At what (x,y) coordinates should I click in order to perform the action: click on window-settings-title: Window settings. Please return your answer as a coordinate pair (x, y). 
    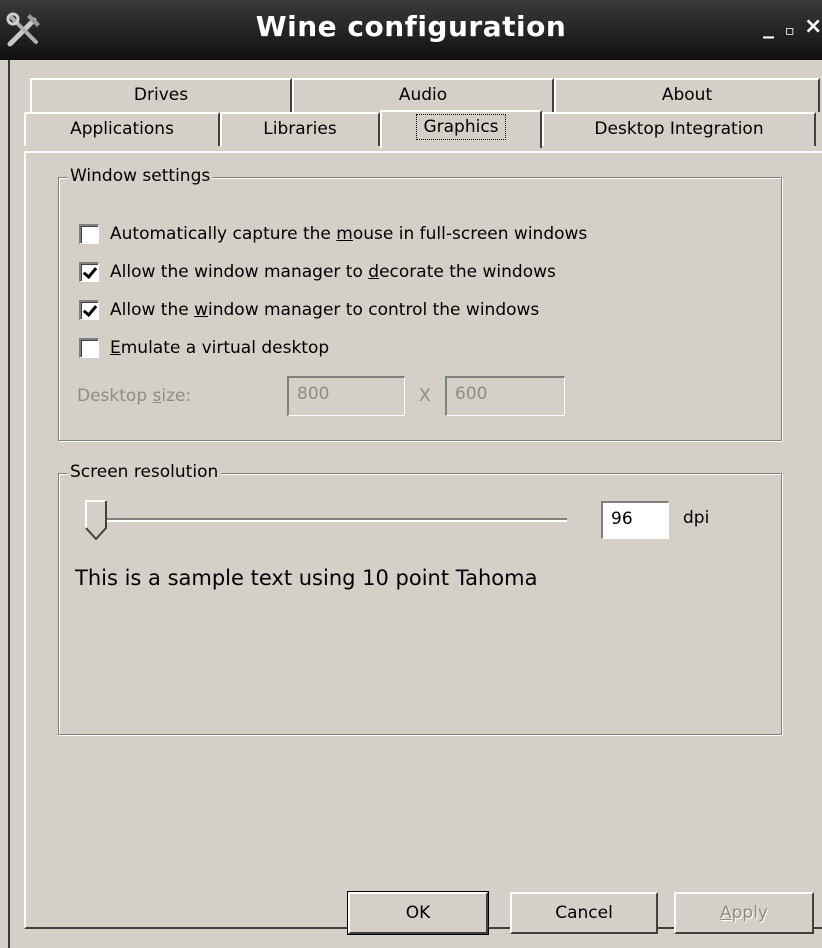
    Looking at the image, I should click on (140, 176).